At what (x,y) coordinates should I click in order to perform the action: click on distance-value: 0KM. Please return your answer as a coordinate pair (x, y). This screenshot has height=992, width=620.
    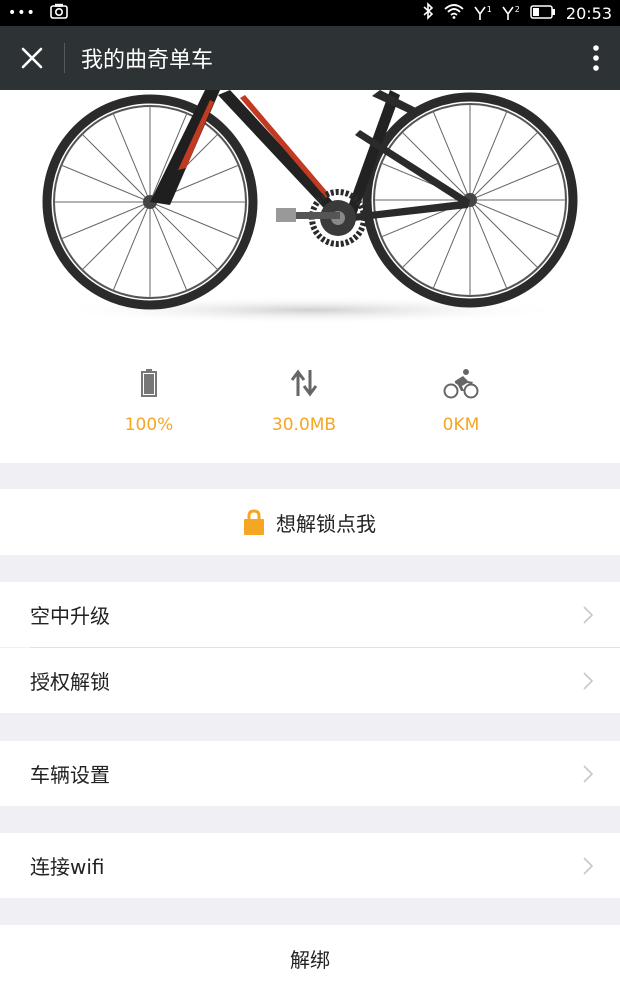
    Looking at the image, I should click on (461, 425).